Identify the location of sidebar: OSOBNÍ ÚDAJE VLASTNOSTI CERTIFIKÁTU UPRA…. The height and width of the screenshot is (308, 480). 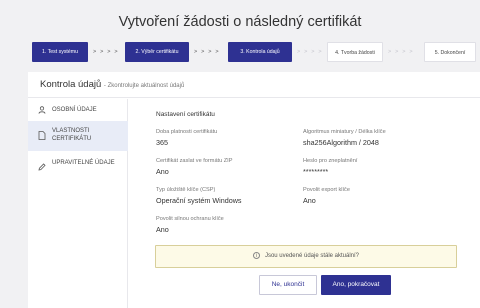
(78, 203).